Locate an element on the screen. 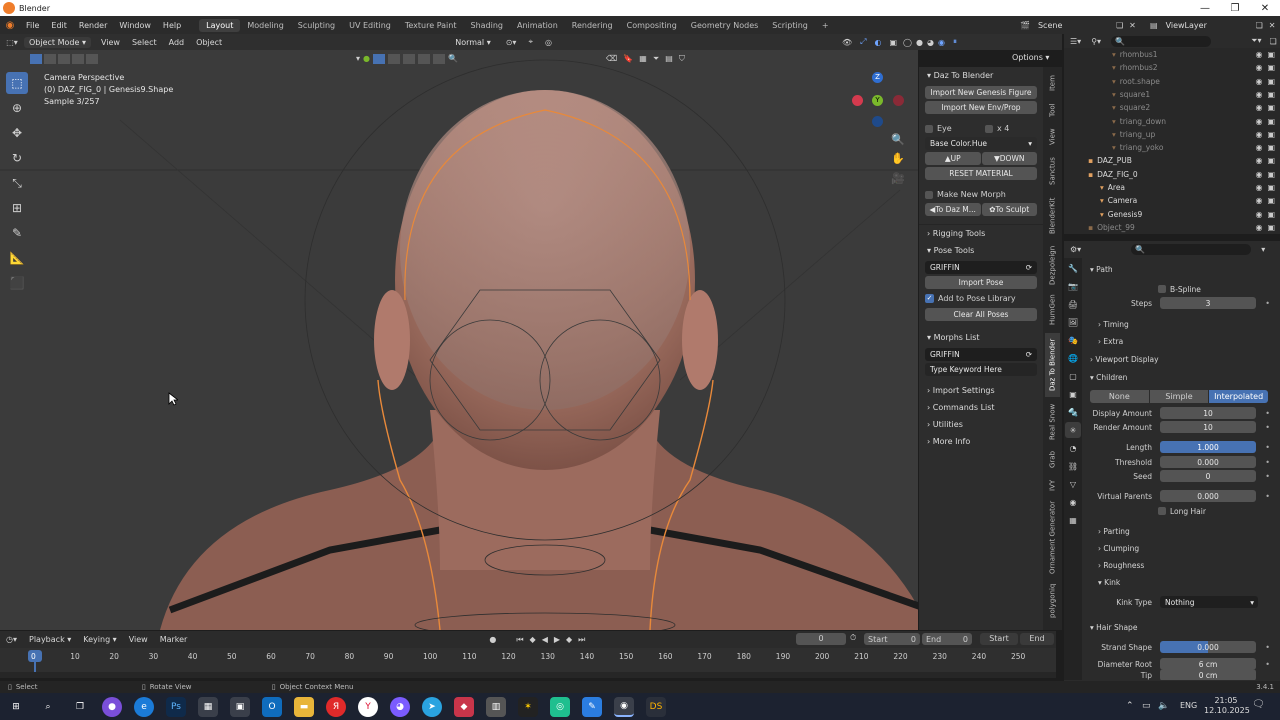 This screenshot has width=1280, height=720. rotate-tool-icon: ↻ is located at coordinates (17, 158).